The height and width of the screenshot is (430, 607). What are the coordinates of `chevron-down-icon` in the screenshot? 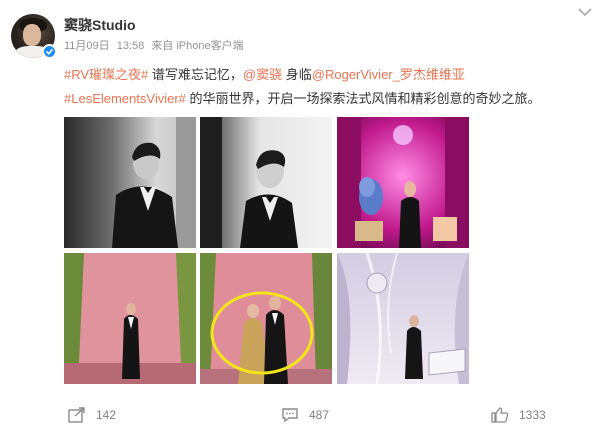 It's located at (585, 12).